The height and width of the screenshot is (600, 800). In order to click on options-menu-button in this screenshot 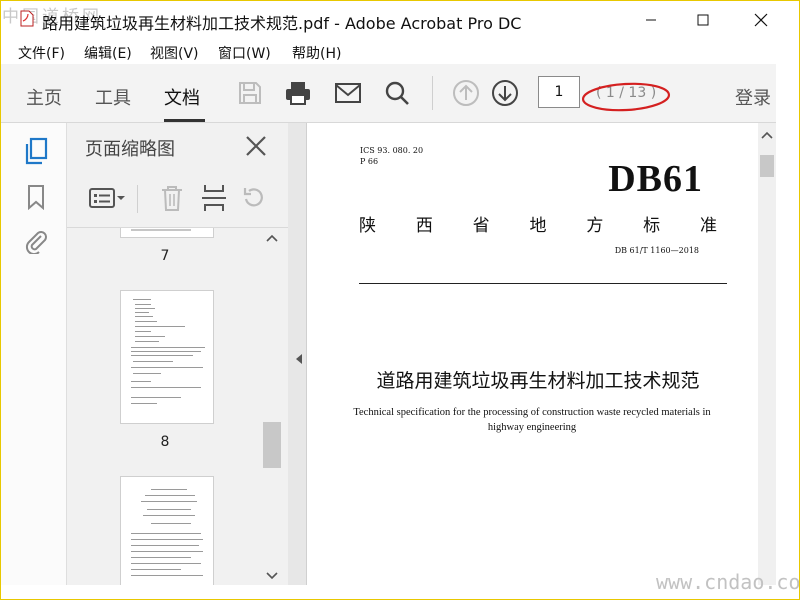, I will do `click(107, 198)`.